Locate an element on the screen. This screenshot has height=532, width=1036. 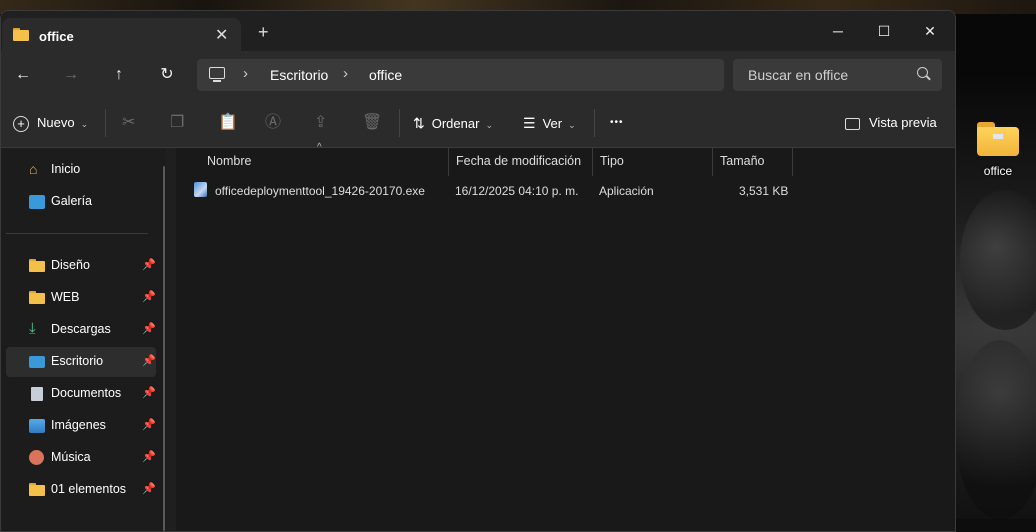
refresh-icon: ↻ is located at coordinates (167, 75).